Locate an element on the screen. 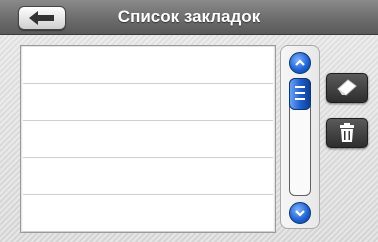 The height and width of the screenshot is (242, 378). title-bar: Список закладок is located at coordinates (189, 17).